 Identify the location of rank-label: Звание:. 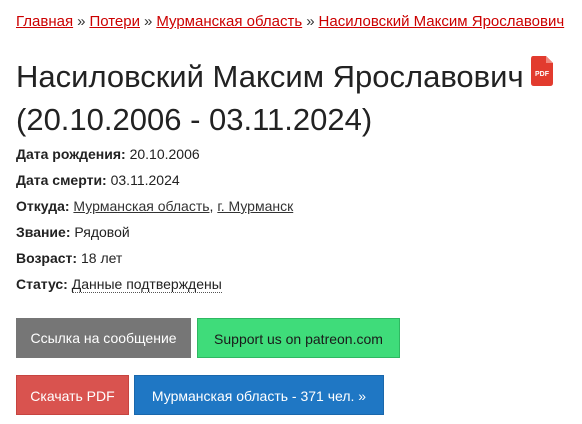
(43, 232).